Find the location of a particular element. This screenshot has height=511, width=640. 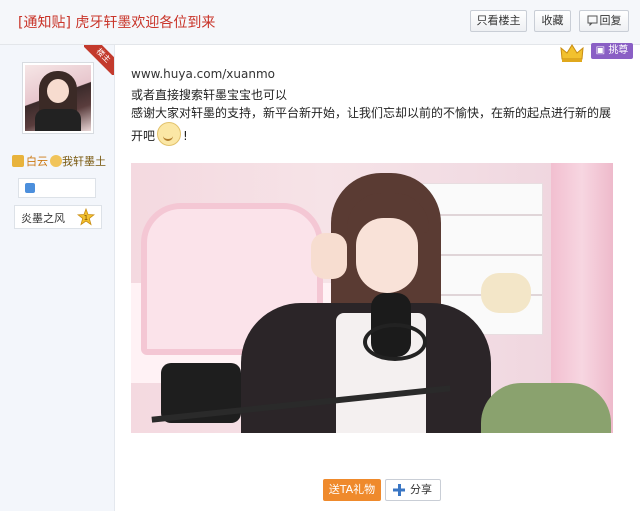

favorite-button: 收藏 is located at coordinates (552, 21).